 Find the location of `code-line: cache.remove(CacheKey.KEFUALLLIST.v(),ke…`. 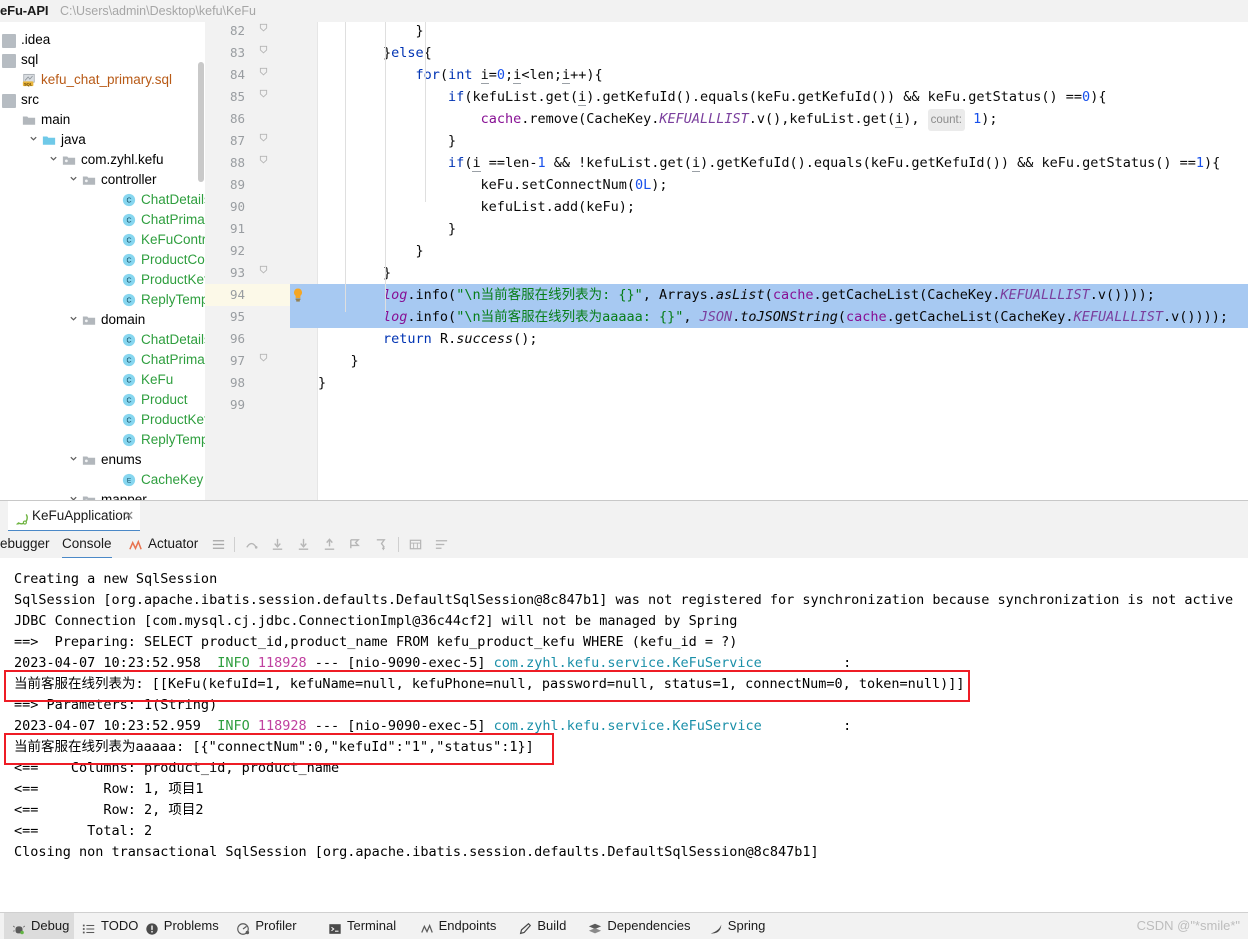

code-line: cache.remove(CacheKey.KEFUALLLIST.v(),ke… is located at coordinates (658, 119).